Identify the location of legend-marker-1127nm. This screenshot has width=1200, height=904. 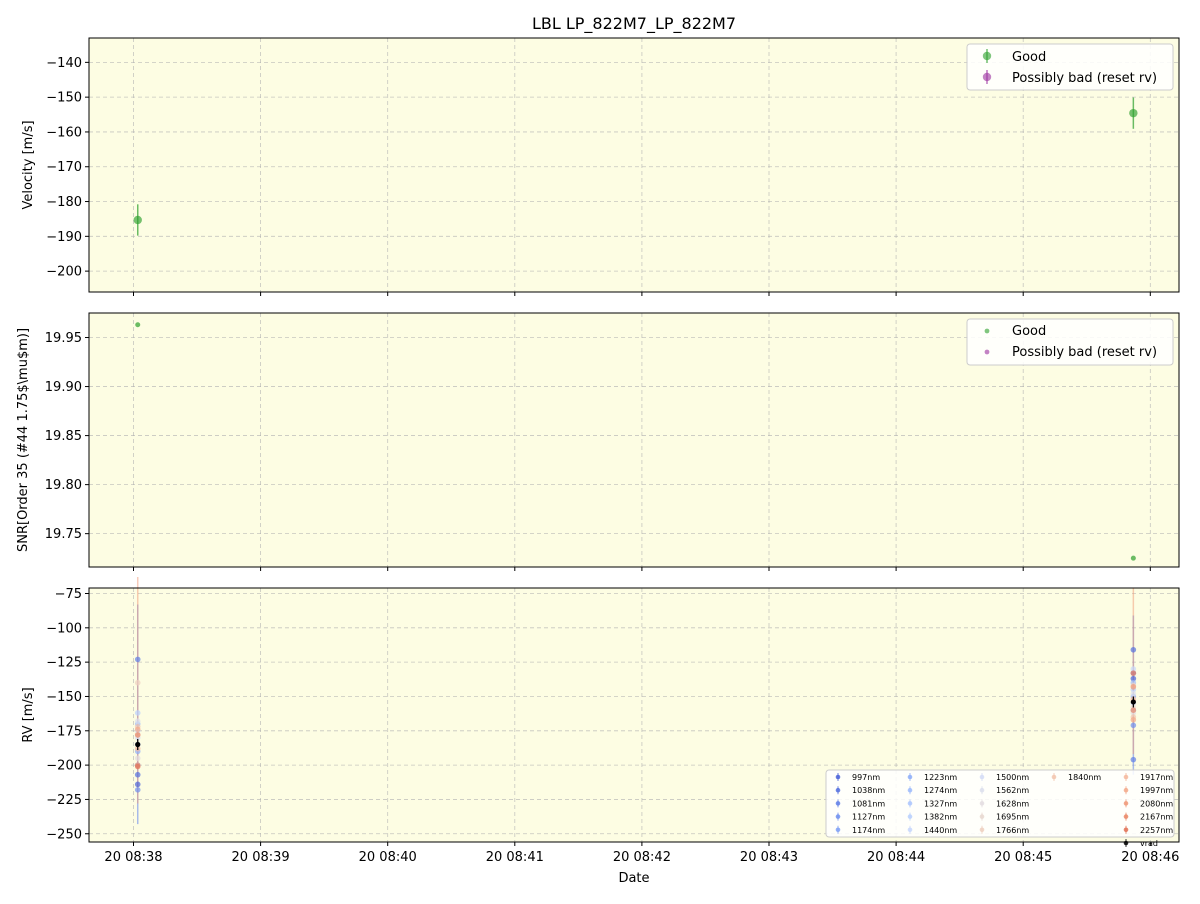
(838, 816).